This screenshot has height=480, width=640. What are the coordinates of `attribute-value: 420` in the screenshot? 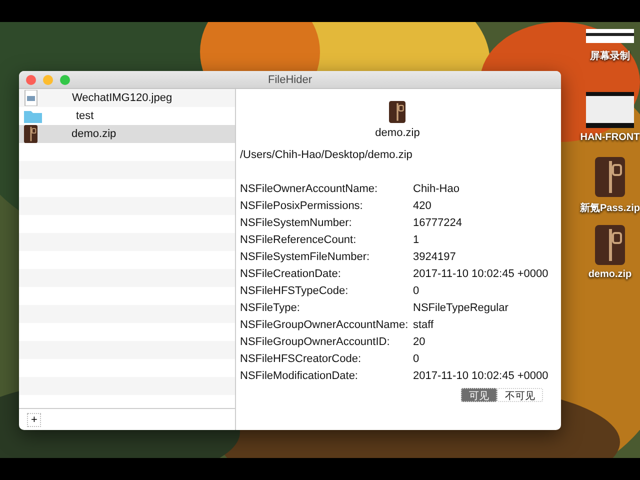 It's located at (422, 206).